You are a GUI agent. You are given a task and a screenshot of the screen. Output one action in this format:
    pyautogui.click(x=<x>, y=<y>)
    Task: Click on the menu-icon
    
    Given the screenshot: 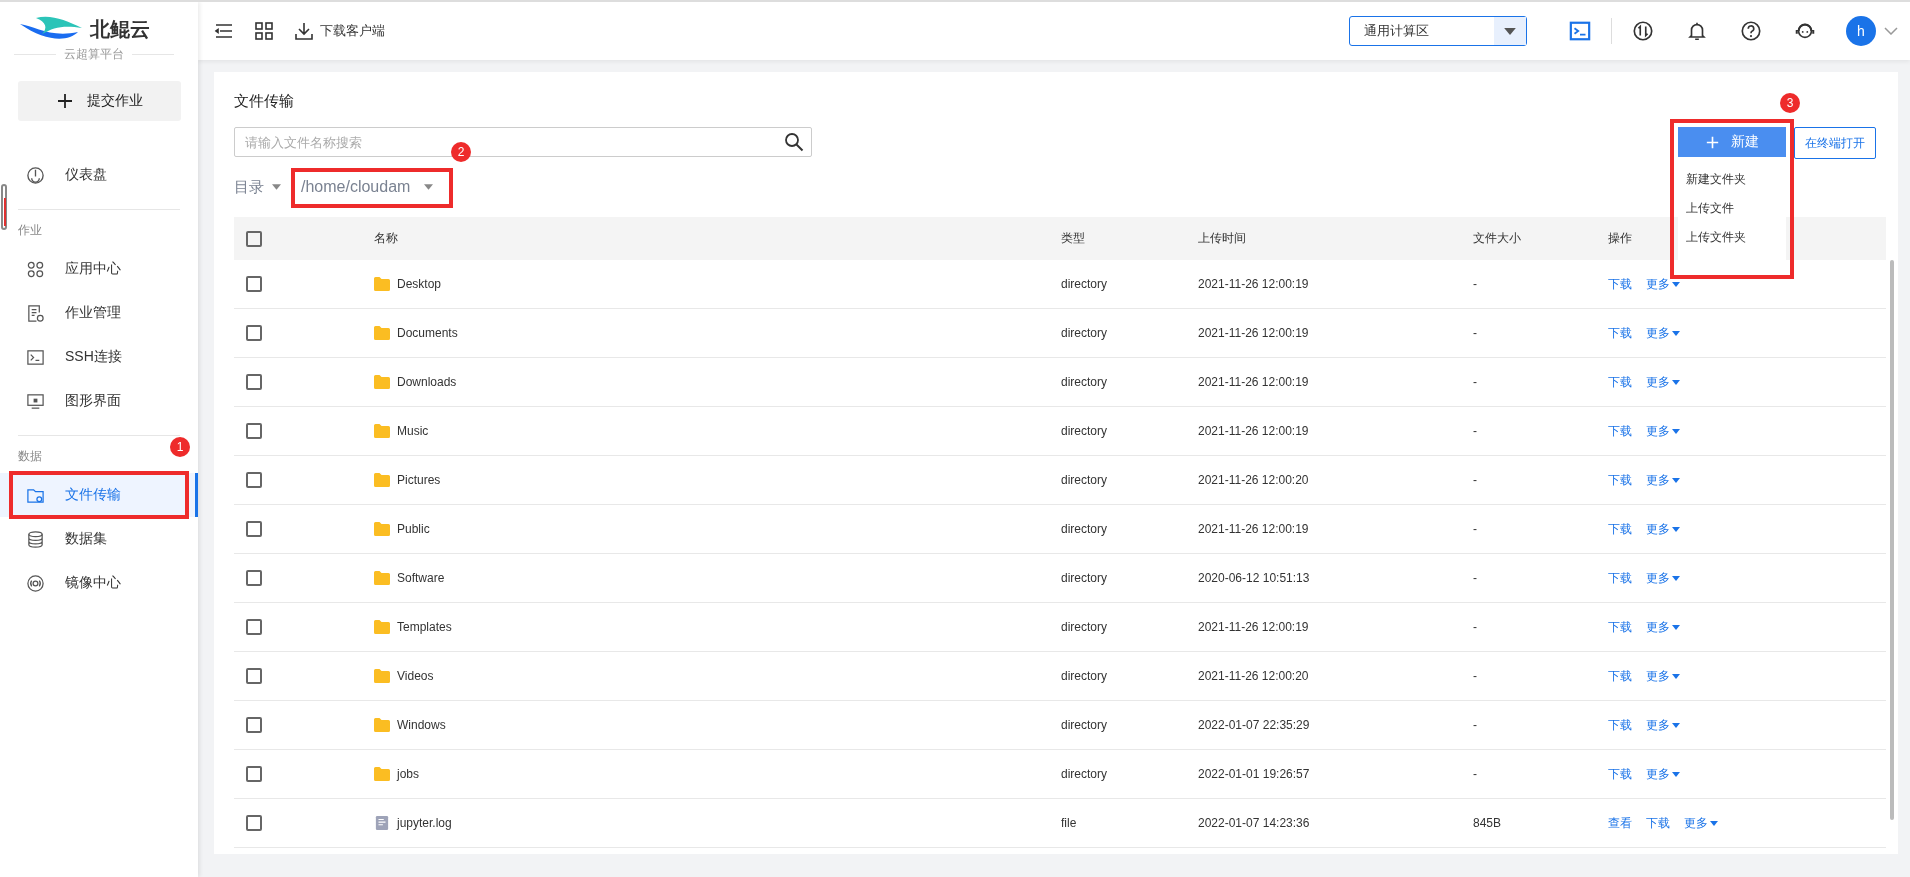 What is the action you would take?
    pyautogui.click(x=224, y=31)
    